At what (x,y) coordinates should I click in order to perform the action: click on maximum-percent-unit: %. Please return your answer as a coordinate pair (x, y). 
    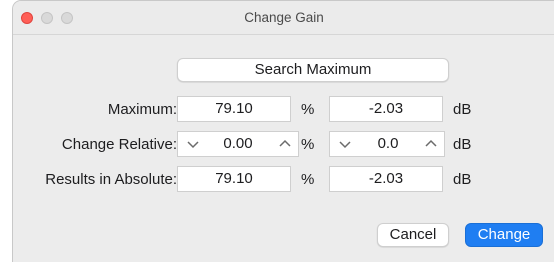
    Looking at the image, I should click on (308, 109).